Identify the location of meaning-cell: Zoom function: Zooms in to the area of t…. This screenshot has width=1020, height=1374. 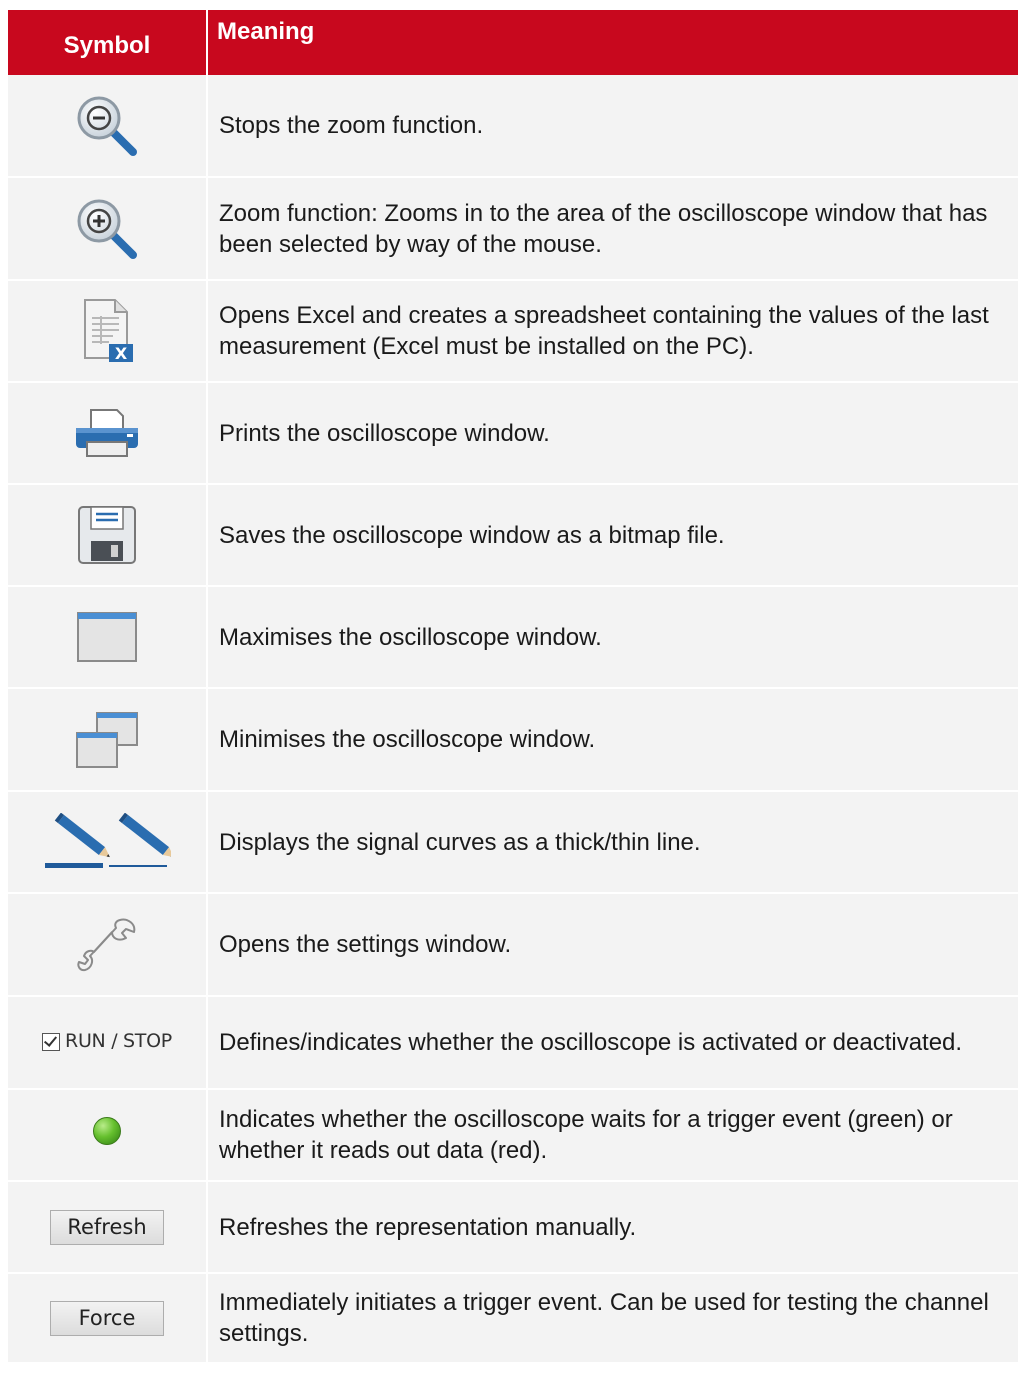
(612, 229).